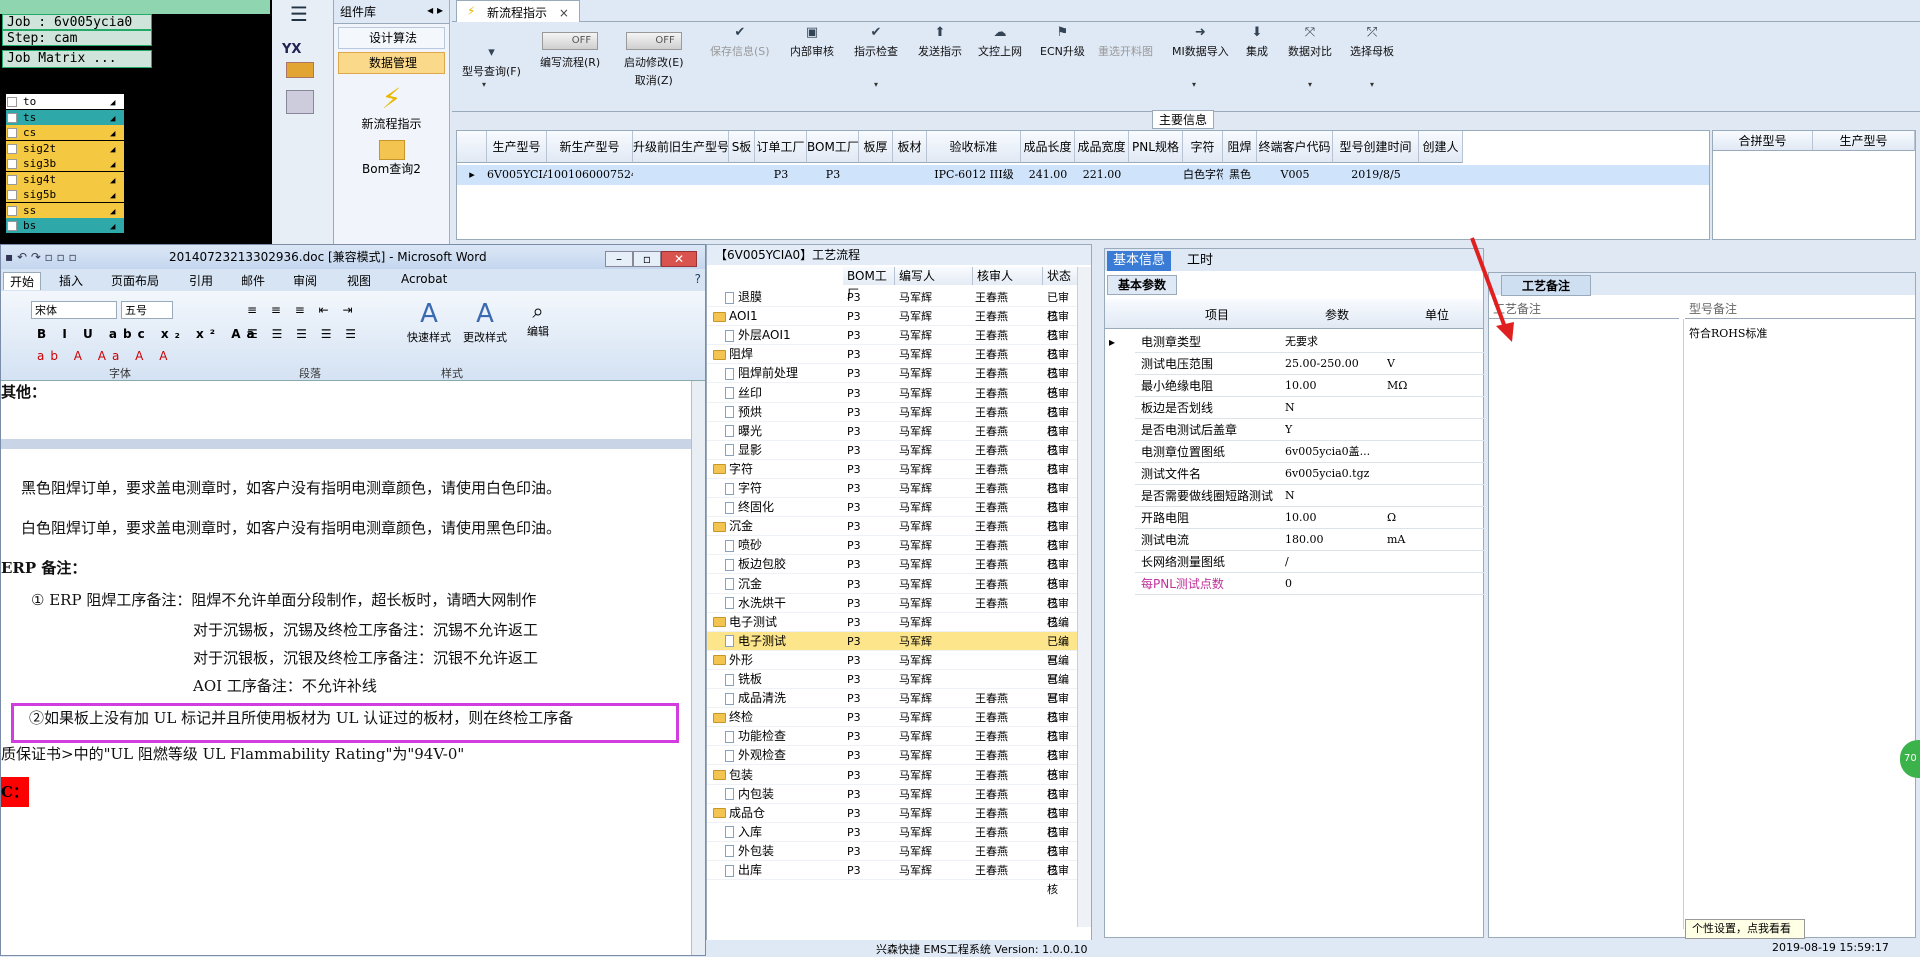 This screenshot has width=1920, height=957. Describe the element at coordinates (892, 515) in the screenshot. I see `tree-row: 终固化 P3 马军辉 王春燕 已审核` at that location.